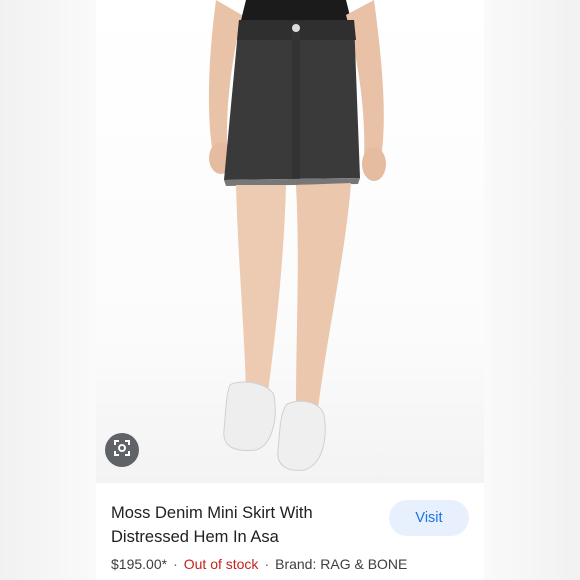  I want to click on product-meta: $195.00* · Out of stock · Brand: RAG & BONE, so click(259, 564).